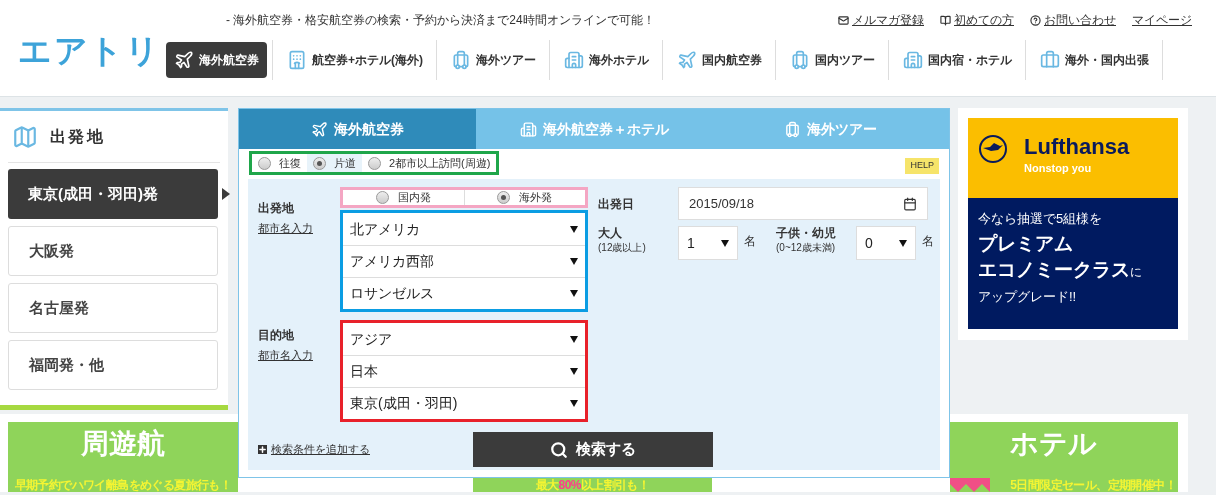 The width and height of the screenshot is (1216, 495). Describe the element at coordinates (945, 20) in the screenshot. I see `book-icon` at that location.